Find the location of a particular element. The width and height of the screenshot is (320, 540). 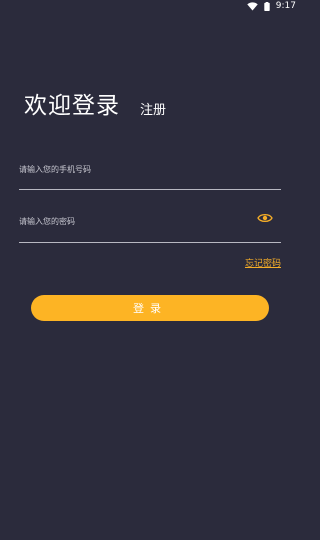

status-bar: 9:17 is located at coordinates (150, 6).